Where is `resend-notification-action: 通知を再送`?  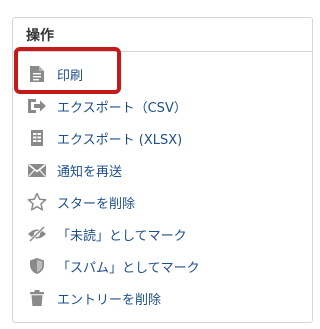 resend-notification-action: 通知を再送 is located at coordinates (162, 170).